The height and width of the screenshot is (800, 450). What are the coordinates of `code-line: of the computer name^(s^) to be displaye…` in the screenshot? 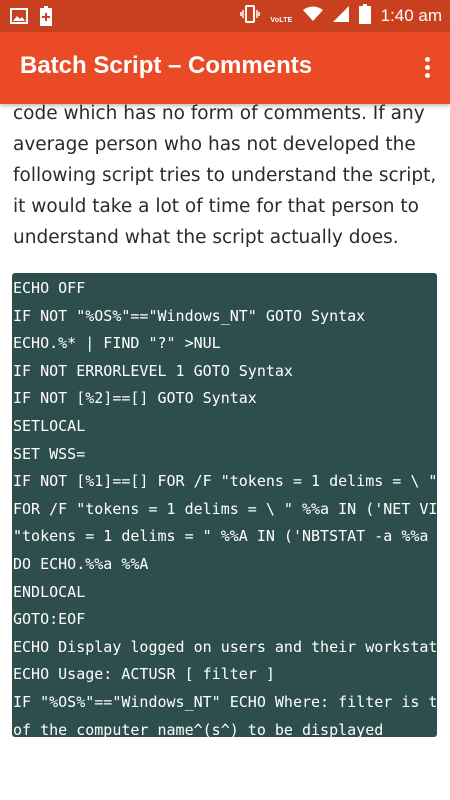 It's located at (198, 729).